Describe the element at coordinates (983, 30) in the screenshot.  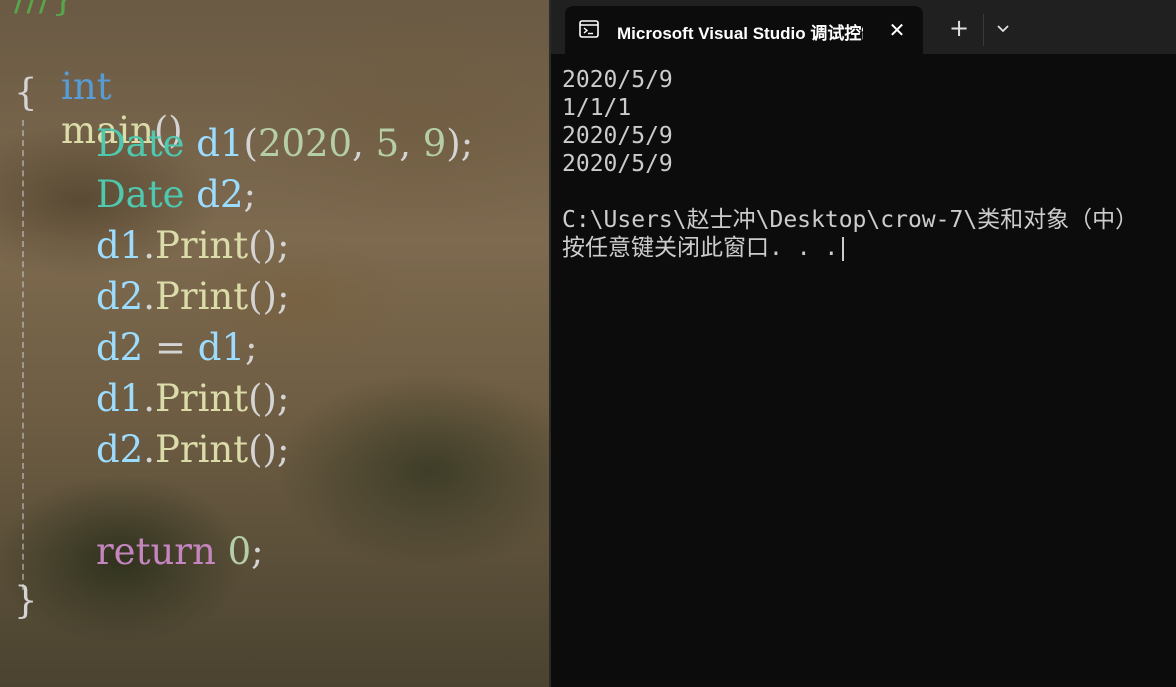
I see `tab-separator` at that location.